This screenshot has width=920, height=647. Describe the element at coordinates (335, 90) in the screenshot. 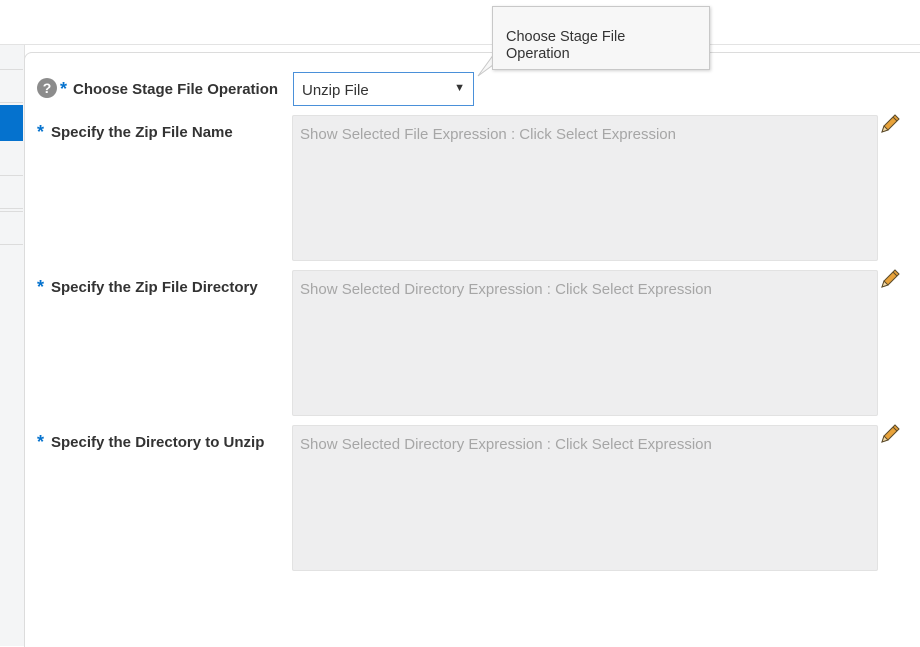

I see `selected-operation-value: Unzip File` at that location.